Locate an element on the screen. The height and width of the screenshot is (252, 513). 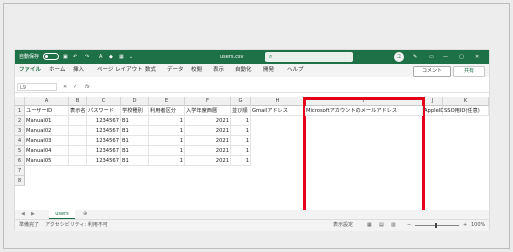
row-header: 7 is located at coordinates (20, 171).